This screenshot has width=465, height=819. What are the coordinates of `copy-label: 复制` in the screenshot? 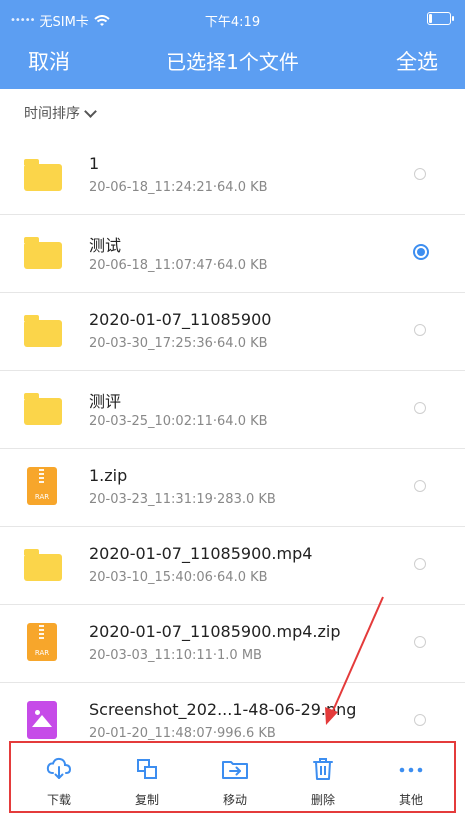 It's located at (146, 800).